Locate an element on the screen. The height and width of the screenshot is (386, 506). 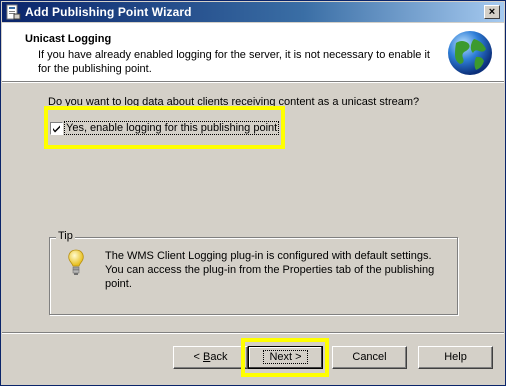
back-button-label-rest: ack is located at coordinates (219, 357).